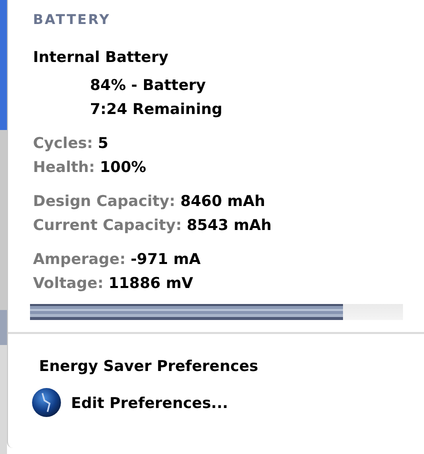 The width and height of the screenshot is (424, 454). What do you see at coordinates (165, 259) in the screenshot?
I see `stat-value: -971 mA` at bounding box center [165, 259].